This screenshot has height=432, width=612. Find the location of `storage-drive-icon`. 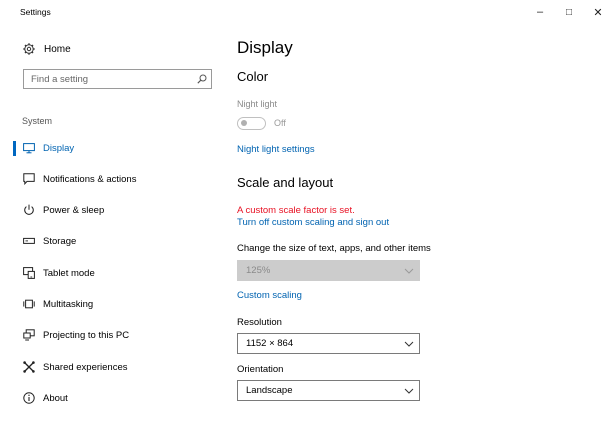

storage-drive-icon is located at coordinates (28, 241).